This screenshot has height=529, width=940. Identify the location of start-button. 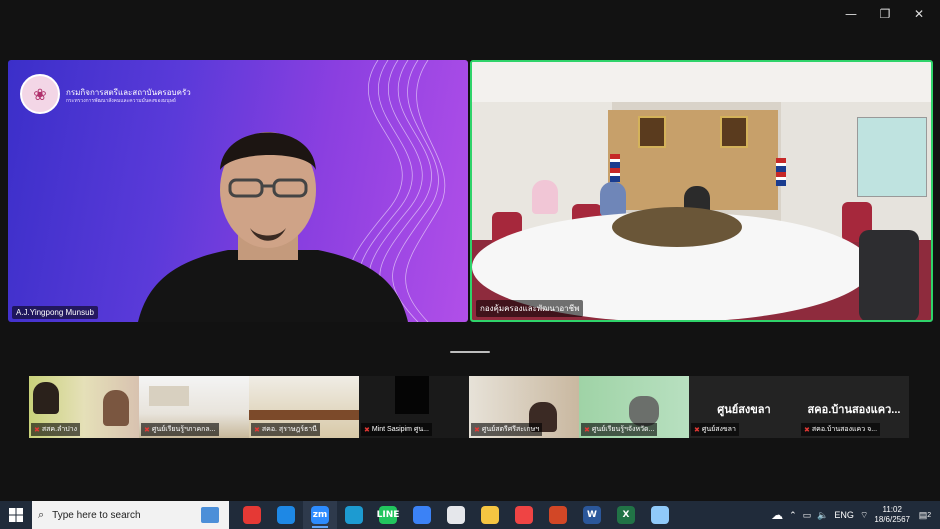
(16, 515).